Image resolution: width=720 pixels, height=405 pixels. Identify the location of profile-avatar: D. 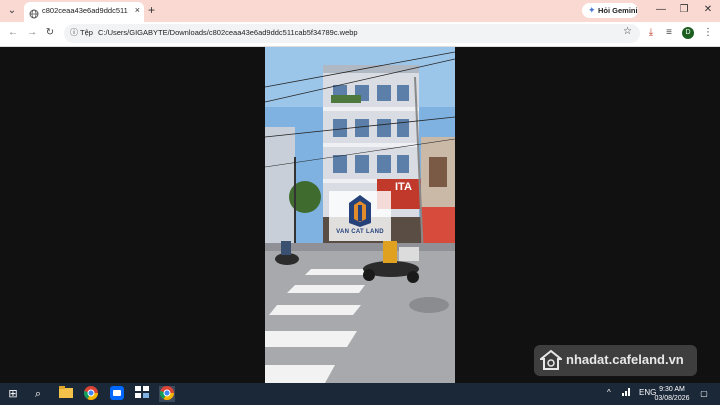
(688, 33).